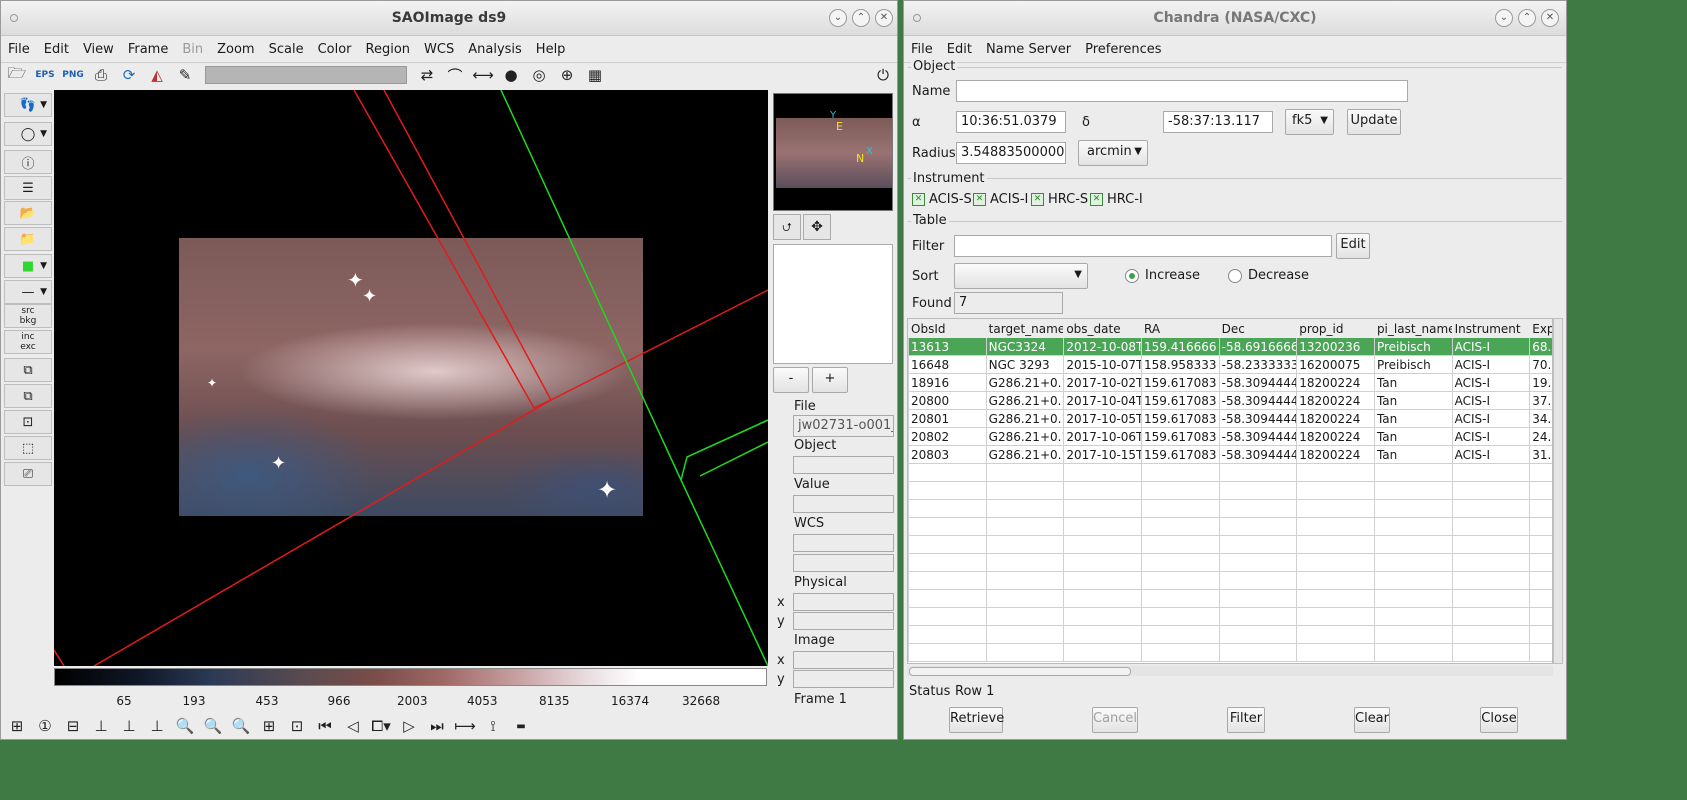  Describe the element at coordinates (947, 436) in the screenshot. I see `table-cell: 20802` at that location.